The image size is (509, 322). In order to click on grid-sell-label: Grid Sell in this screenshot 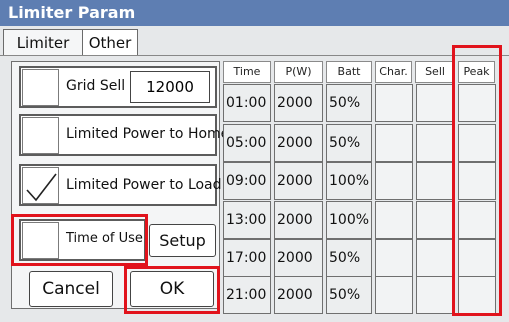, I will do `click(96, 86)`.